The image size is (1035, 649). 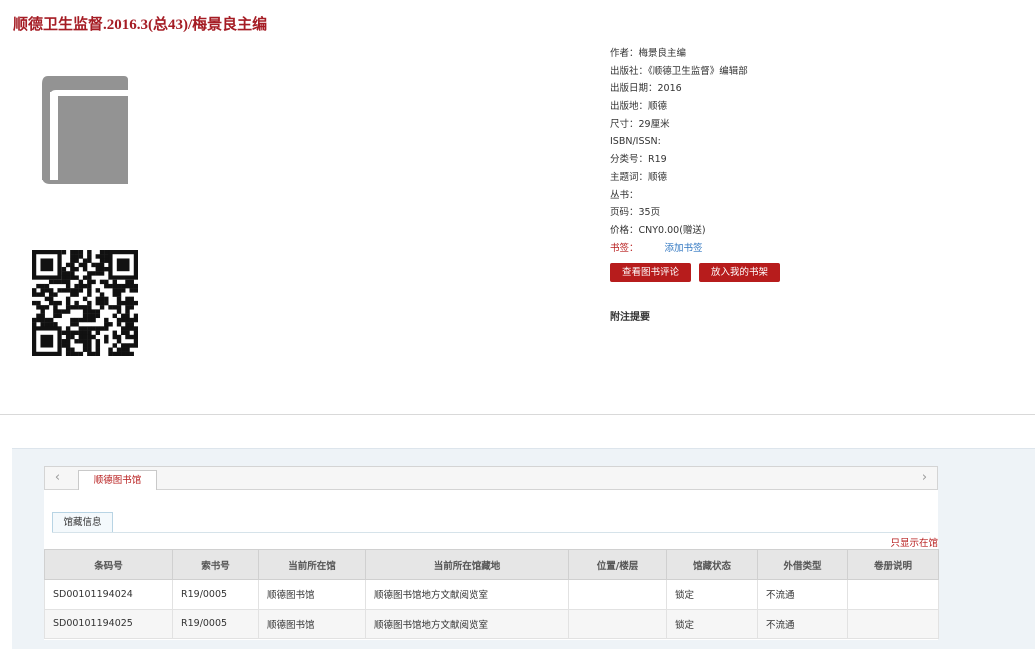 What do you see at coordinates (617, 564) in the screenshot?
I see `column-header: 位置/楼层` at bounding box center [617, 564].